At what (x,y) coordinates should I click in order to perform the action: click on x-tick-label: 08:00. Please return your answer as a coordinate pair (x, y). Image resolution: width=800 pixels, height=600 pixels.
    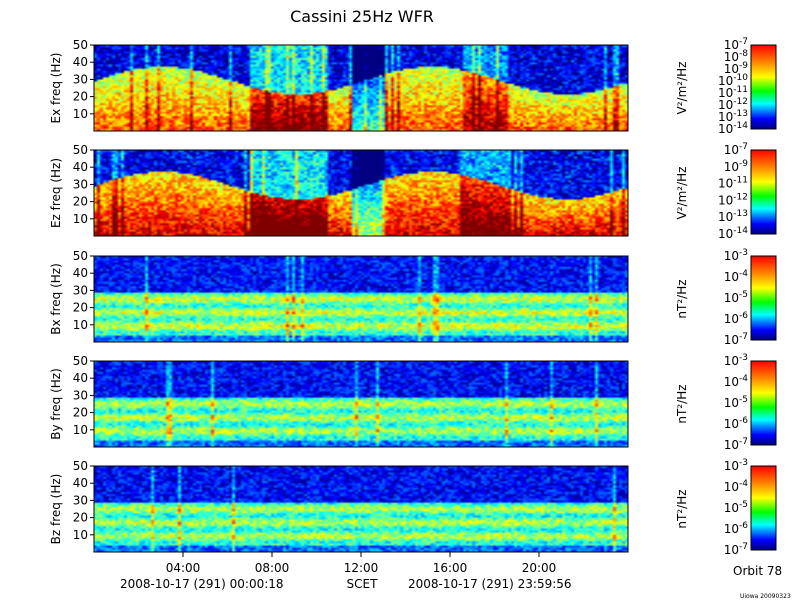
    Looking at the image, I should click on (272, 568).